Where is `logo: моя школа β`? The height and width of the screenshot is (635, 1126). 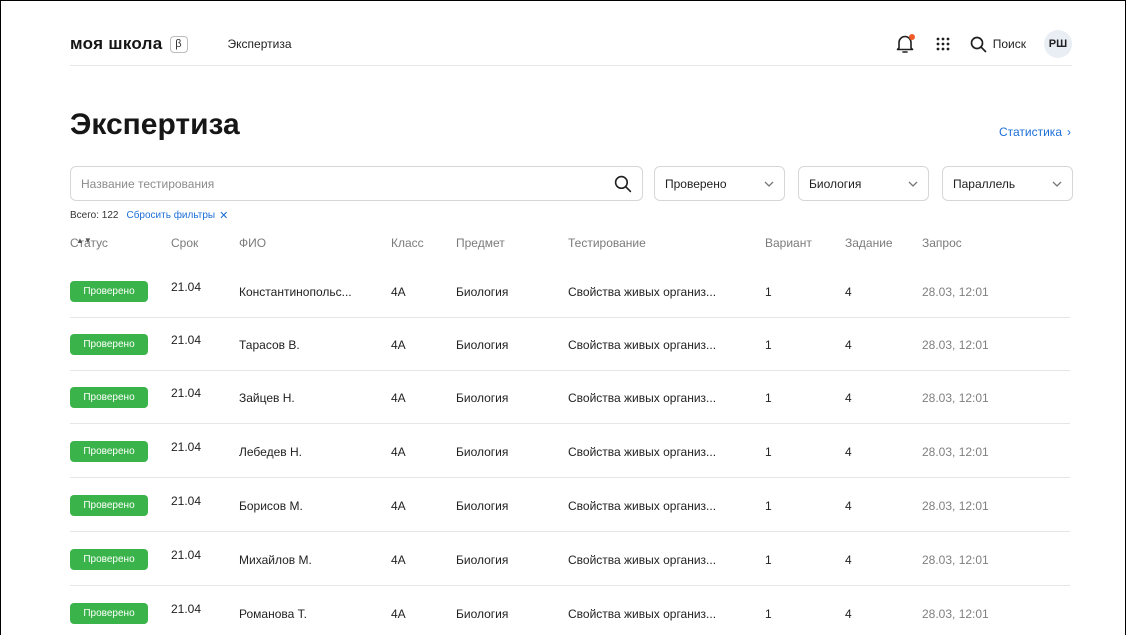 logo: моя школа β is located at coordinates (129, 44).